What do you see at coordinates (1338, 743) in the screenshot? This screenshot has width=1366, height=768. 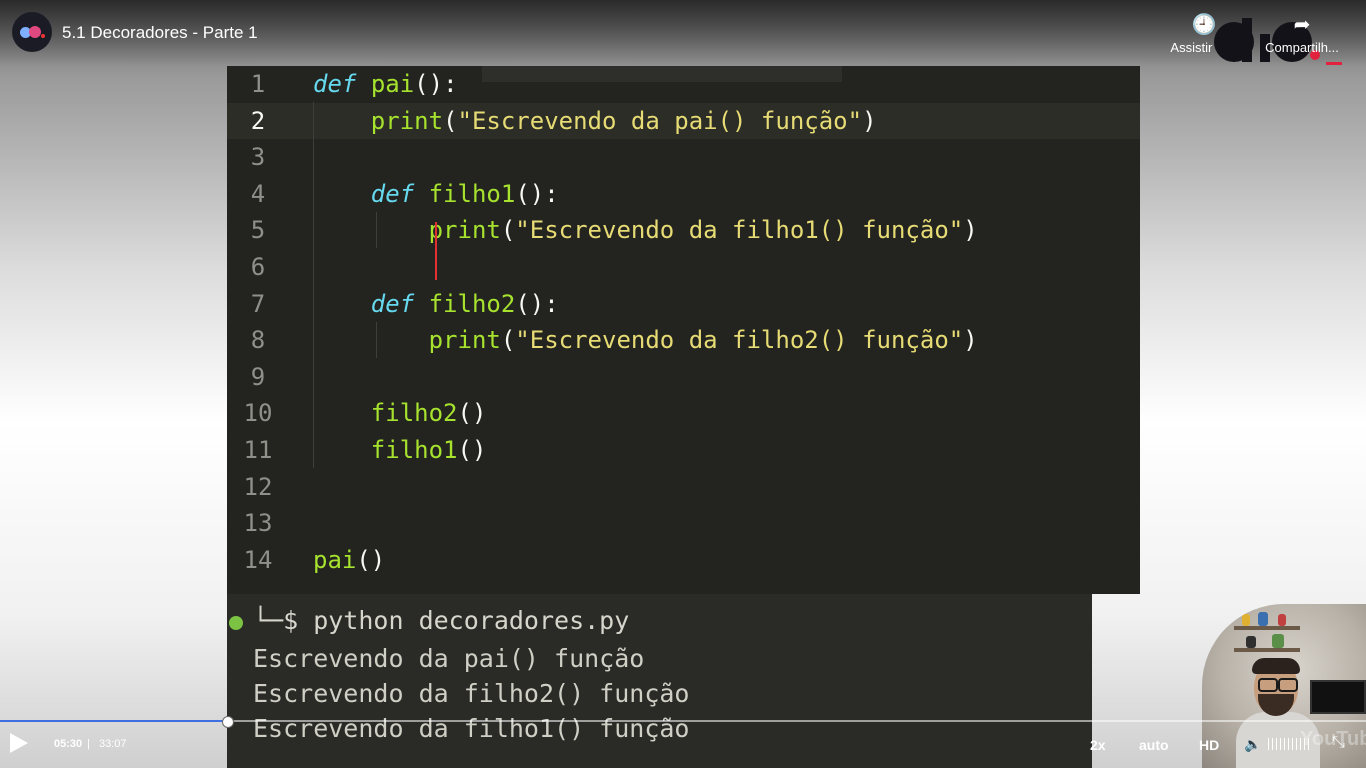 I see `exit-fullscreen-icon: ⤡` at bounding box center [1338, 743].